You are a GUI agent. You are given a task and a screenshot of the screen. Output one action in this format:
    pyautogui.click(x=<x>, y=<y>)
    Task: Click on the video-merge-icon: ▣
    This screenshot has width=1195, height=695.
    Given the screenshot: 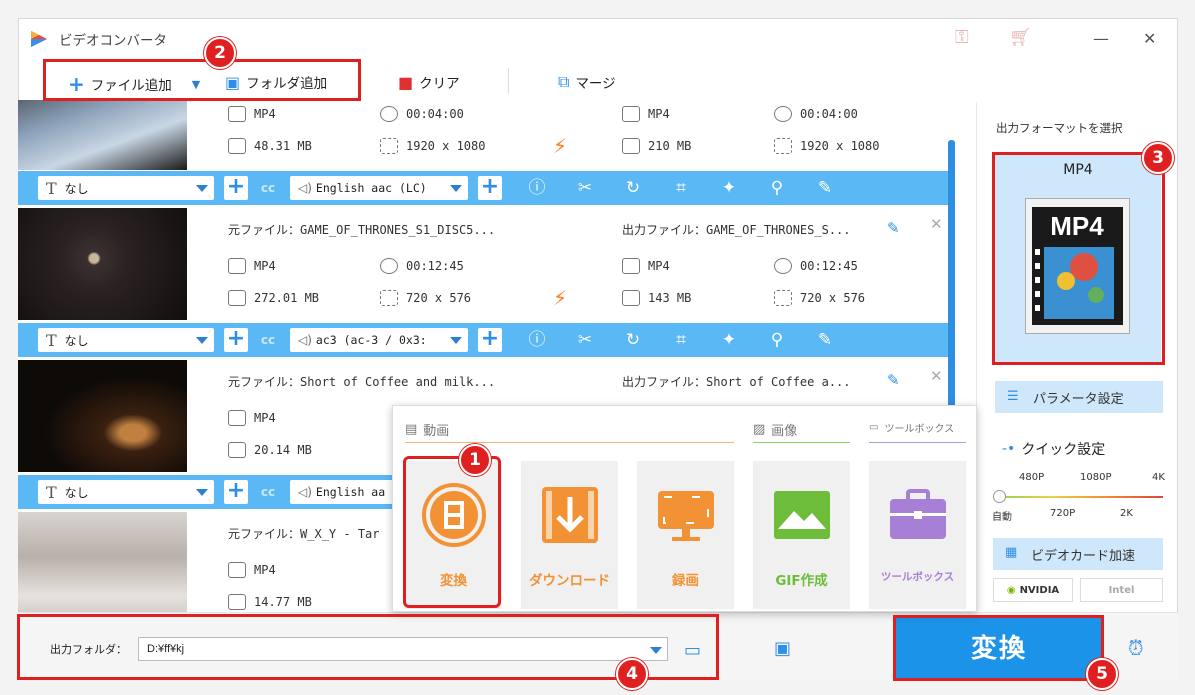 What is the action you would take?
    pyautogui.click(x=782, y=648)
    